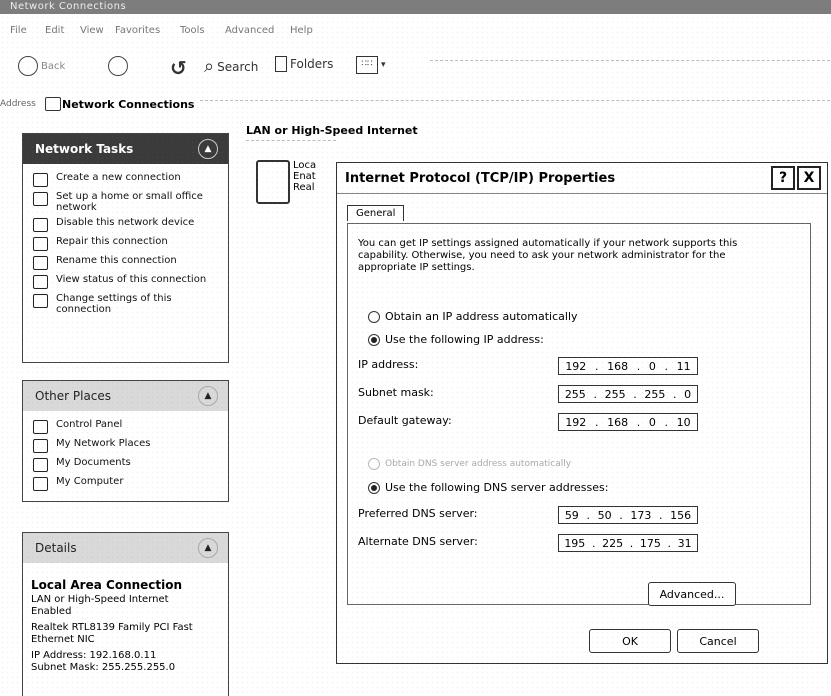 This screenshot has height=696, width=831. What do you see at coordinates (376, 213) in the screenshot?
I see `tab-general: General` at bounding box center [376, 213].